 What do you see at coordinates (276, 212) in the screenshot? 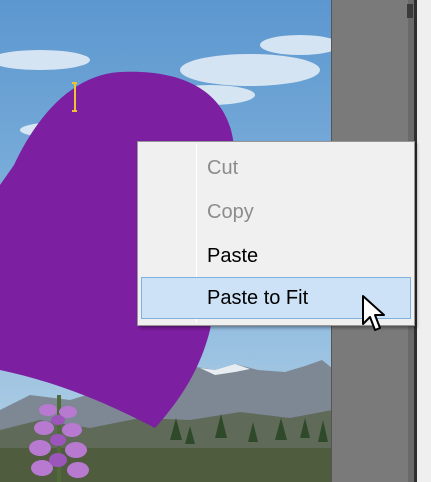
I see `menu-item-copy: Copy` at bounding box center [276, 212].